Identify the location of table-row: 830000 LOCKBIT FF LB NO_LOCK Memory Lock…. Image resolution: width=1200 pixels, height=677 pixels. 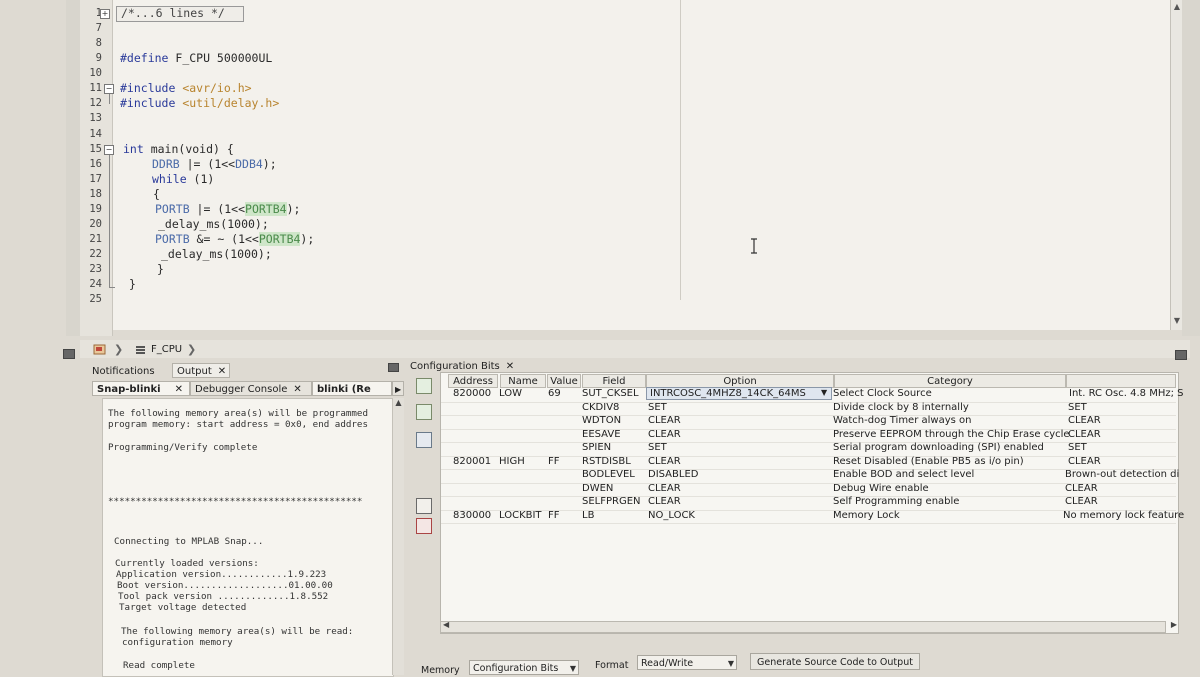
(812, 516).